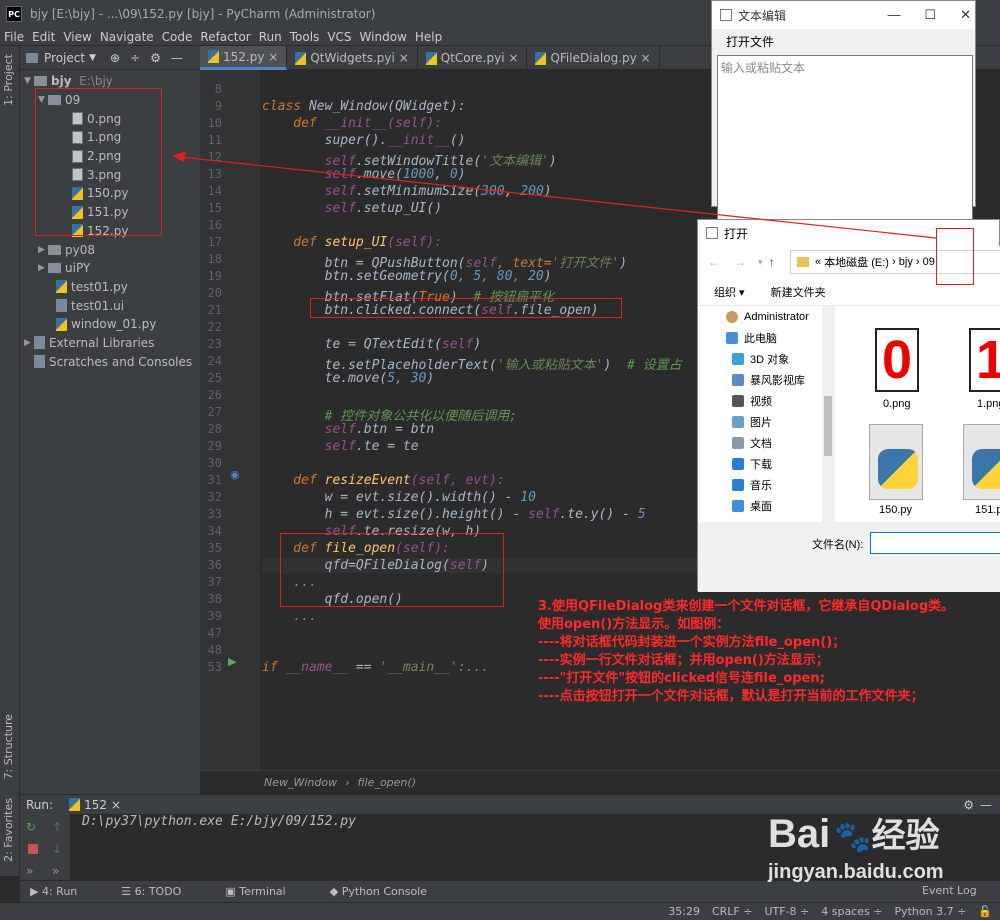 The width and height of the screenshot is (1000, 920). I want to click on watermark: Bai 🐾经验 jingyan.baidu.com, so click(856, 846).